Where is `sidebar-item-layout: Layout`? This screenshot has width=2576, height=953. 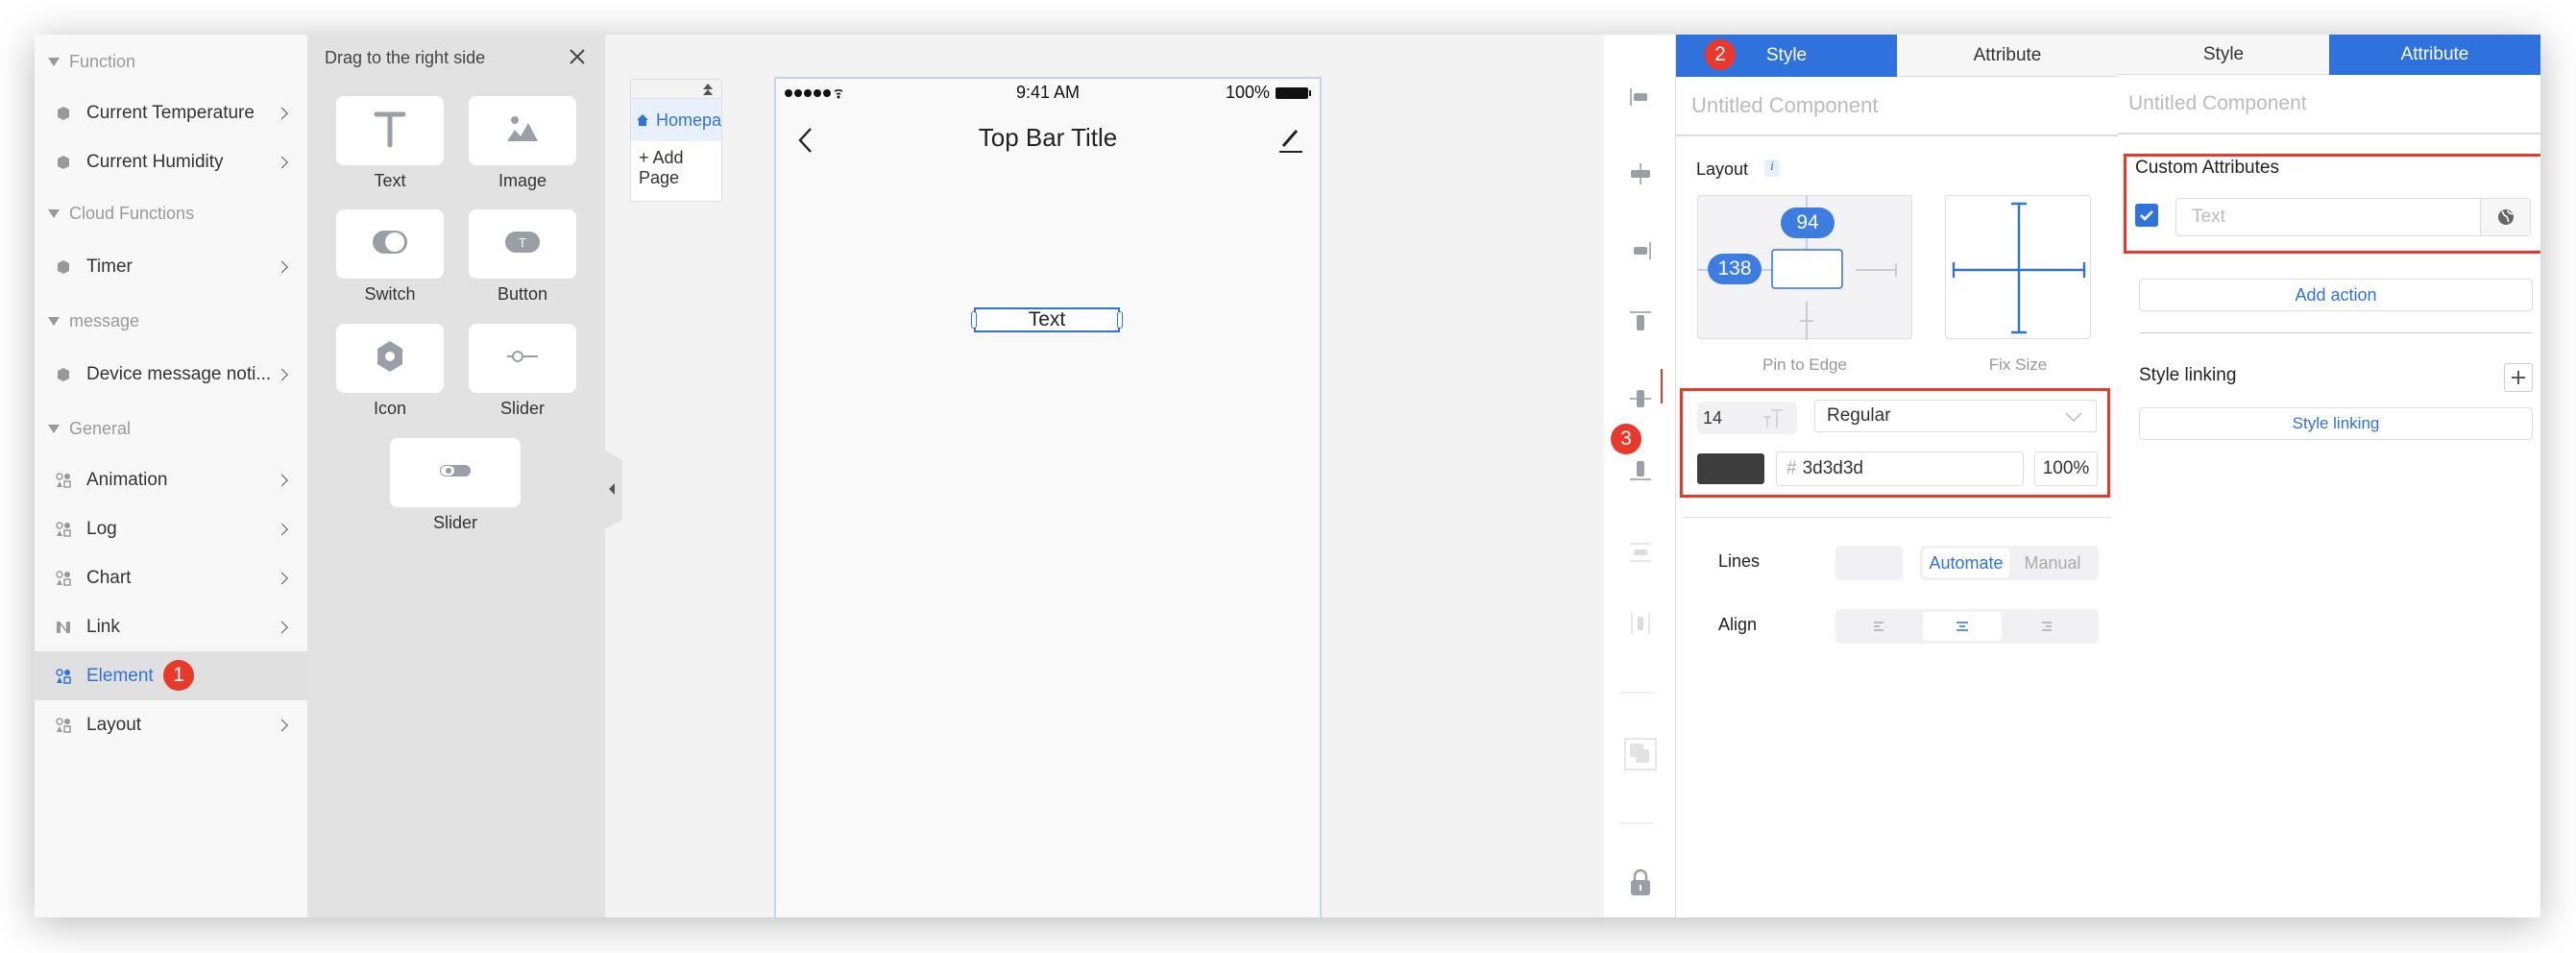
sidebar-item-layout: Layout is located at coordinates (171, 724).